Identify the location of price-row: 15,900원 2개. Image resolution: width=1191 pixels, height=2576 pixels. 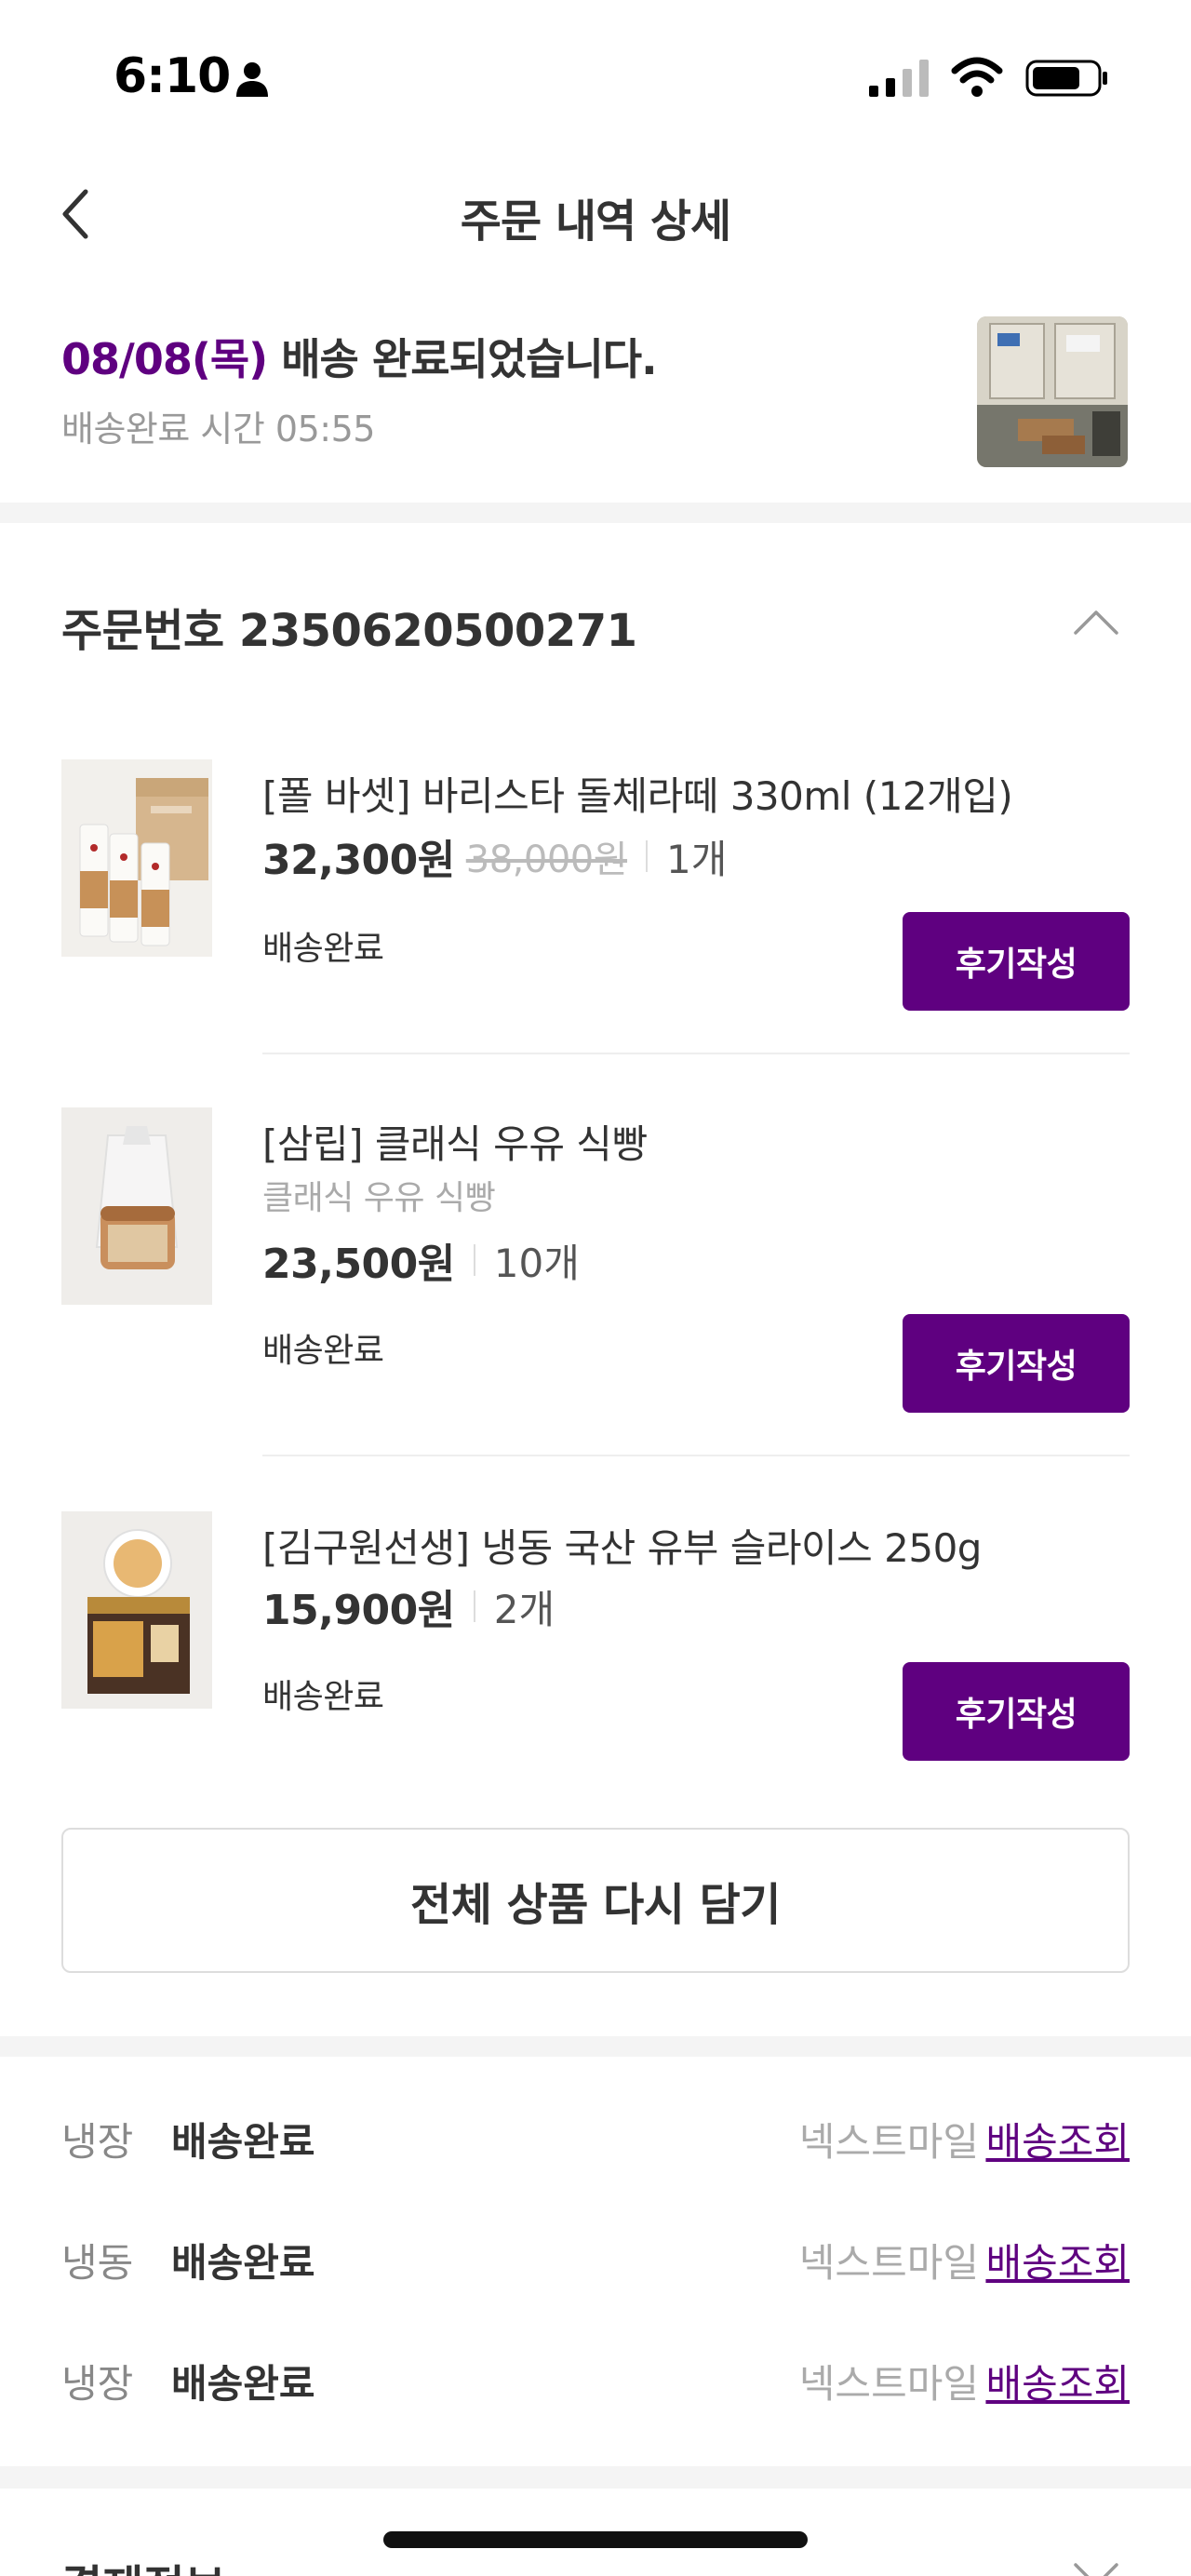
(408, 1606).